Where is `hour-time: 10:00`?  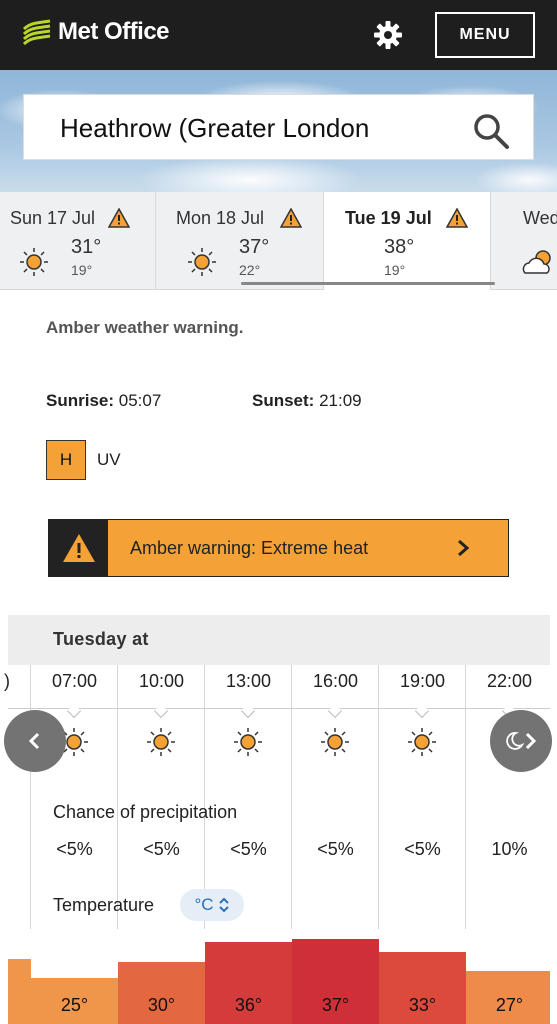 hour-time: 10:00 is located at coordinates (161, 681).